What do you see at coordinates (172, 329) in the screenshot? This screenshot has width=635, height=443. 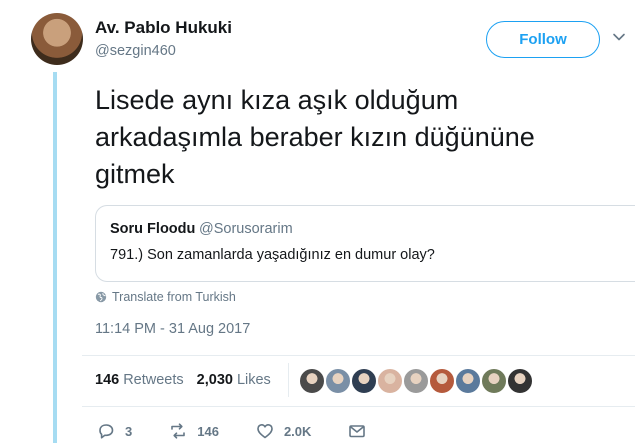 I see `timestamp: 11:14 PM - 31 Aug 2017` at bounding box center [172, 329].